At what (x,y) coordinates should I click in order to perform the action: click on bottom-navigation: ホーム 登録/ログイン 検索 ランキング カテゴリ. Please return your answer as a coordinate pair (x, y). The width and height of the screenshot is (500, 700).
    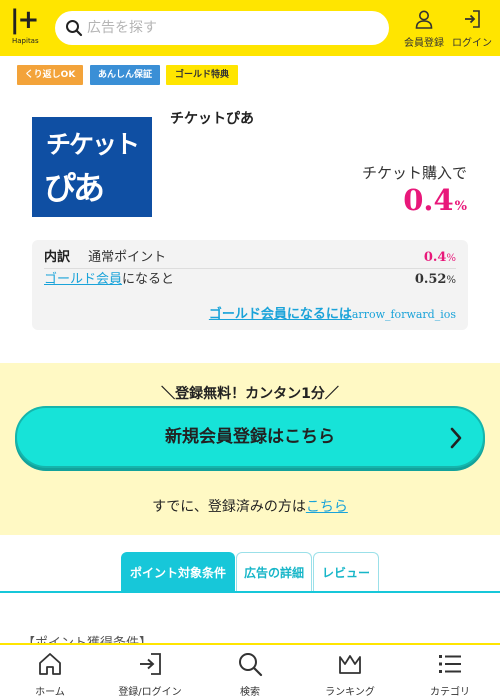
    Looking at the image, I should click on (250, 671).